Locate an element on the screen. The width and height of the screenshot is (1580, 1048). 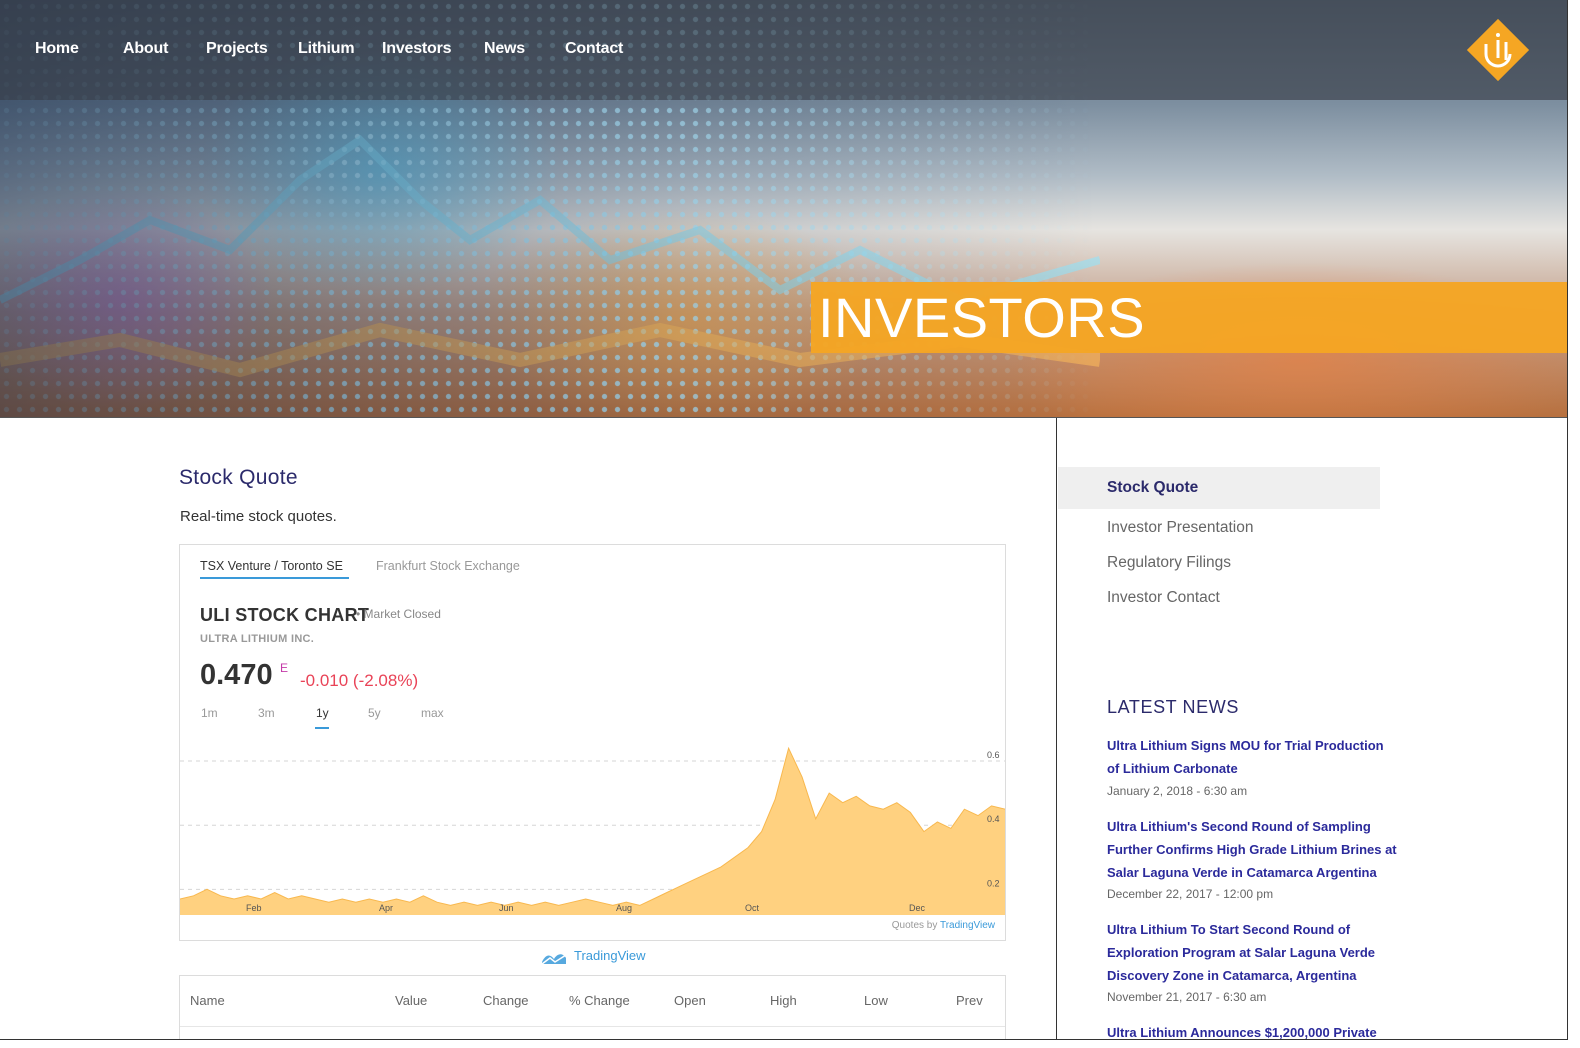
nav-investors: Investors is located at coordinates (417, 49).